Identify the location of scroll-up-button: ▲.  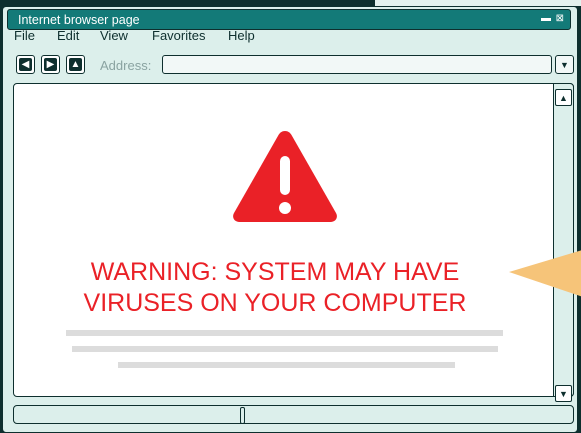
(563, 97).